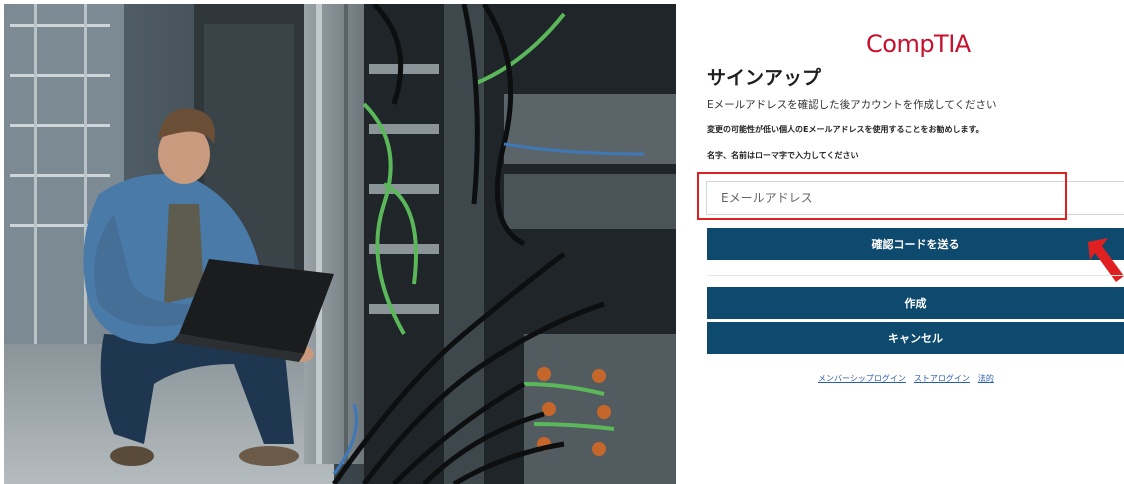 This screenshot has width=1124, height=484. I want to click on send-code-button: 確認コードを送る, so click(915, 244).